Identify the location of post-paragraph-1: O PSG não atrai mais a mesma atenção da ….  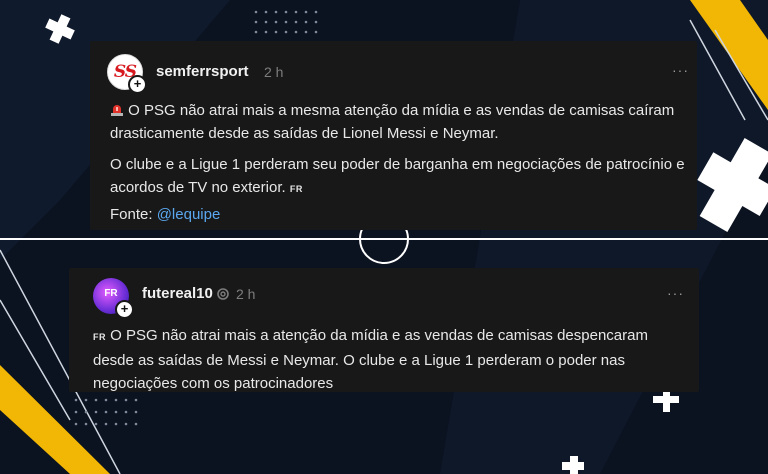
(397, 122).